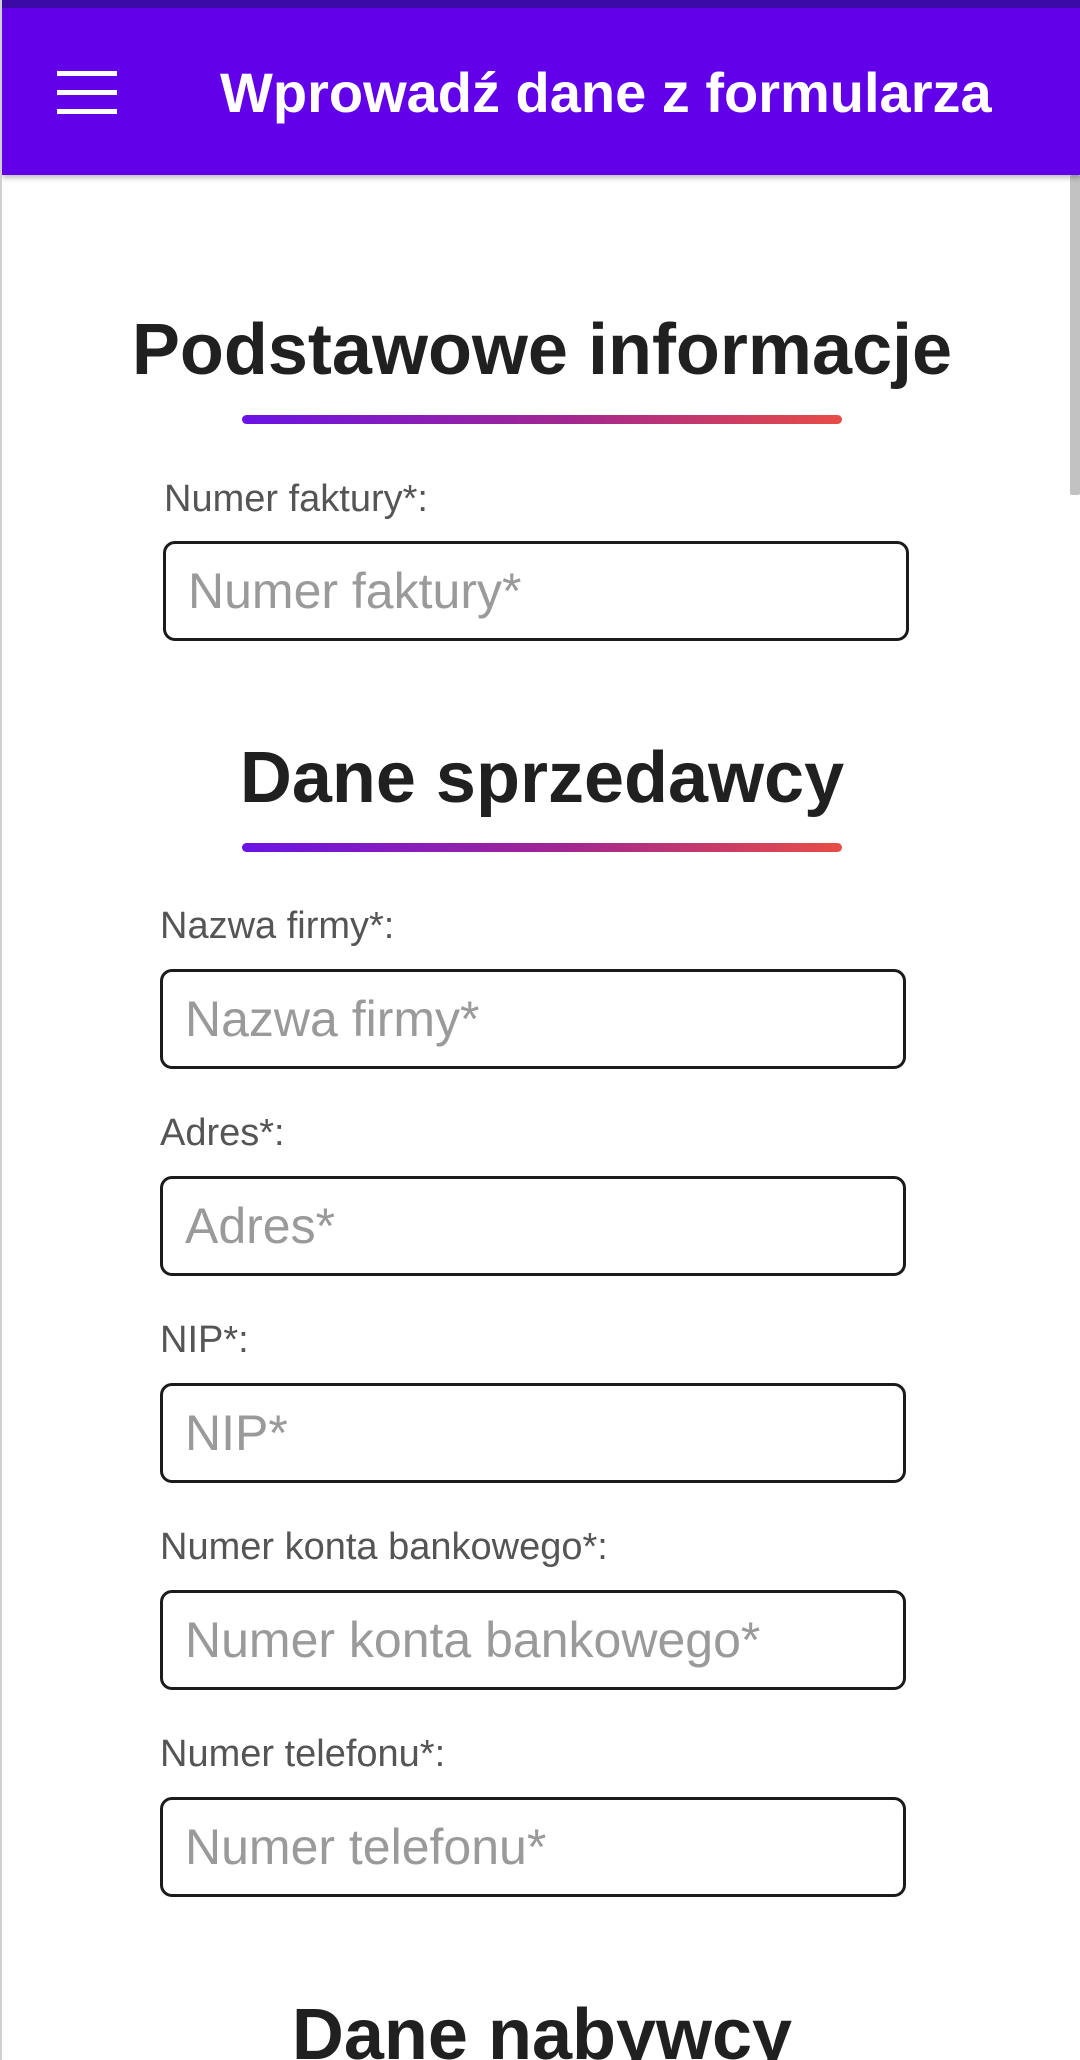 The image size is (1080, 2060). What do you see at coordinates (533, 1847) in the screenshot?
I see `phone-input` at bounding box center [533, 1847].